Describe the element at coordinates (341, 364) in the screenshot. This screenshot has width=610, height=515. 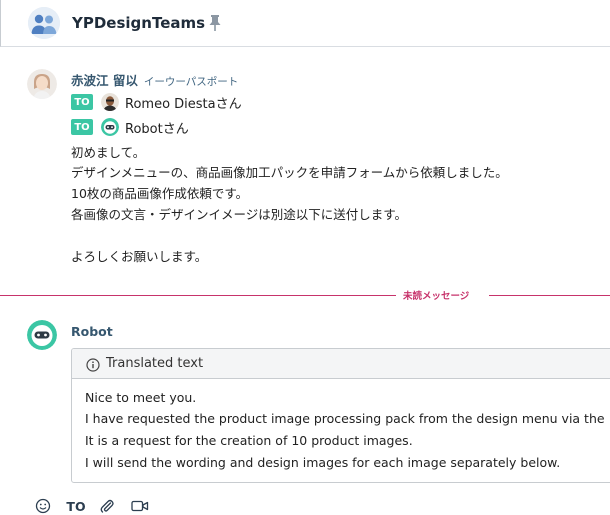
I see `translated-text-header: Translated text` at that location.